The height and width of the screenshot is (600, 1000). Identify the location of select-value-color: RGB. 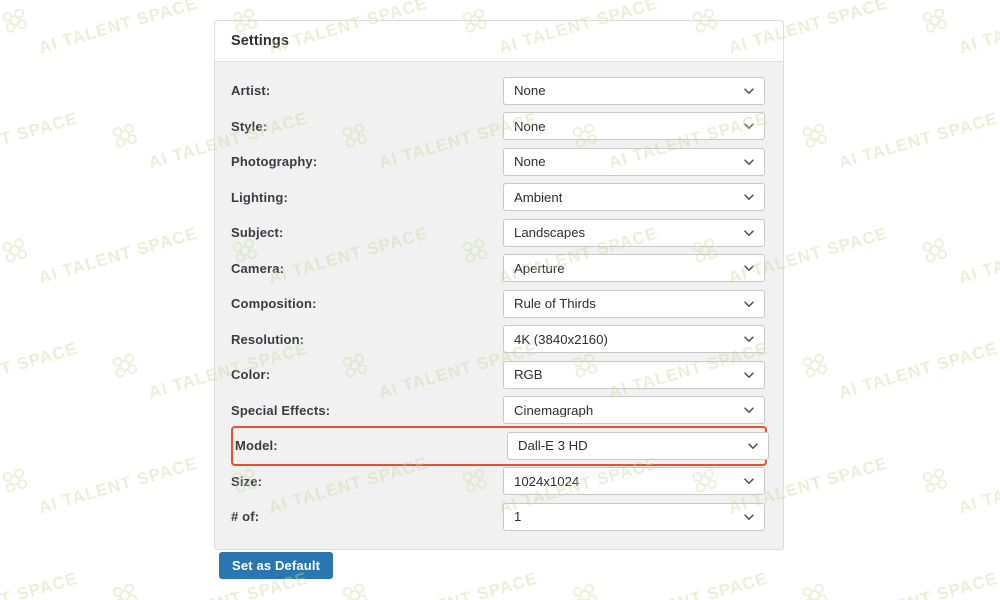
(528, 375).